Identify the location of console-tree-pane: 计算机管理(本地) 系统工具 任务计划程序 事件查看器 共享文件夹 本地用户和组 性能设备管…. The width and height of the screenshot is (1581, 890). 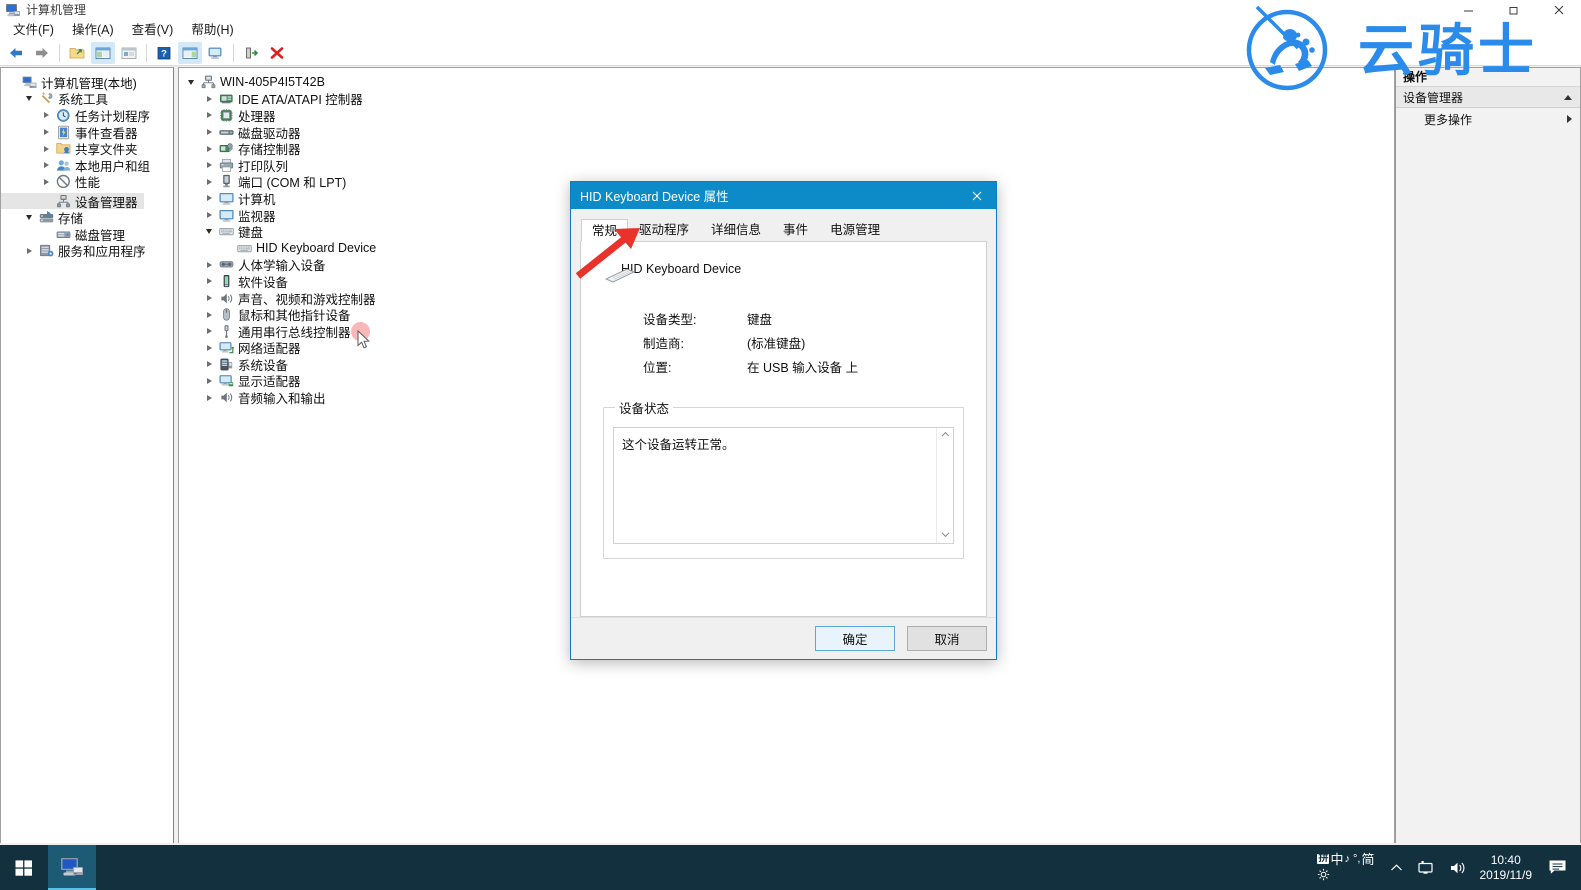
(87, 456).